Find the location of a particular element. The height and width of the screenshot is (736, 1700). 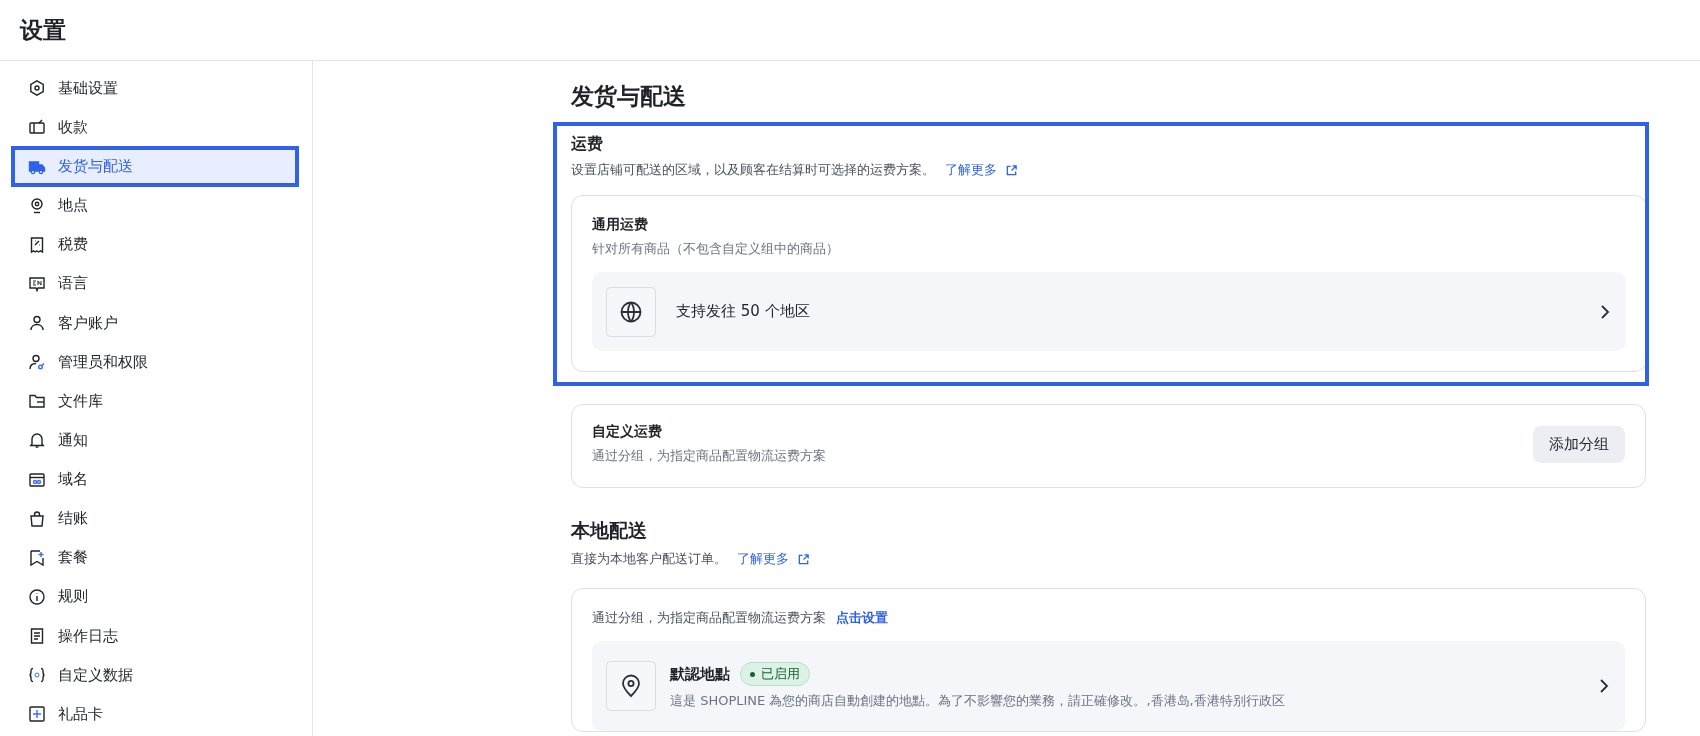

map-pin-icon is located at coordinates (631, 686).